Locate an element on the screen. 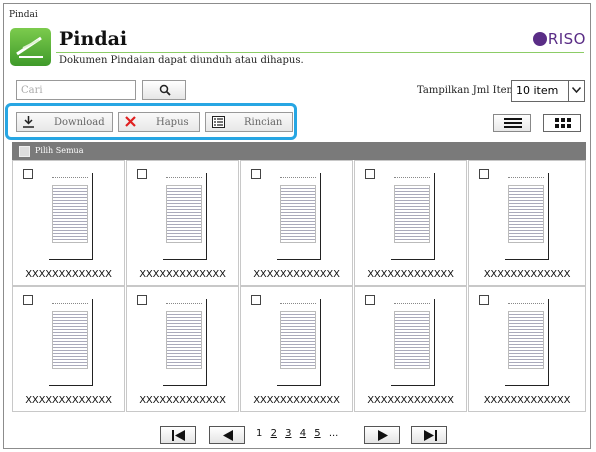 The image size is (596, 452). thumbnail-view-button is located at coordinates (562, 123).